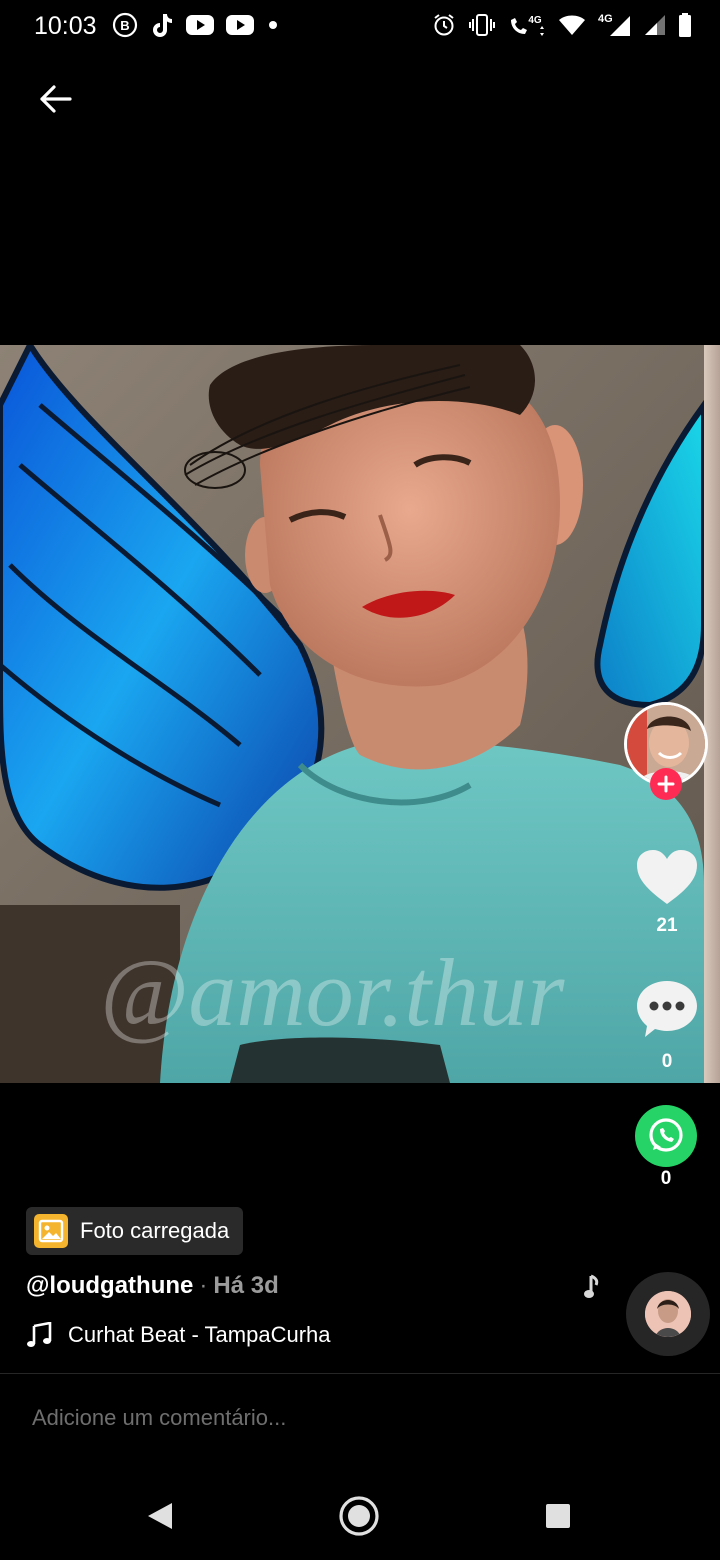 The image size is (720, 1560). What do you see at coordinates (332, 992) in the screenshot?
I see `photo-watermark: @amor.thur` at bounding box center [332, 992].